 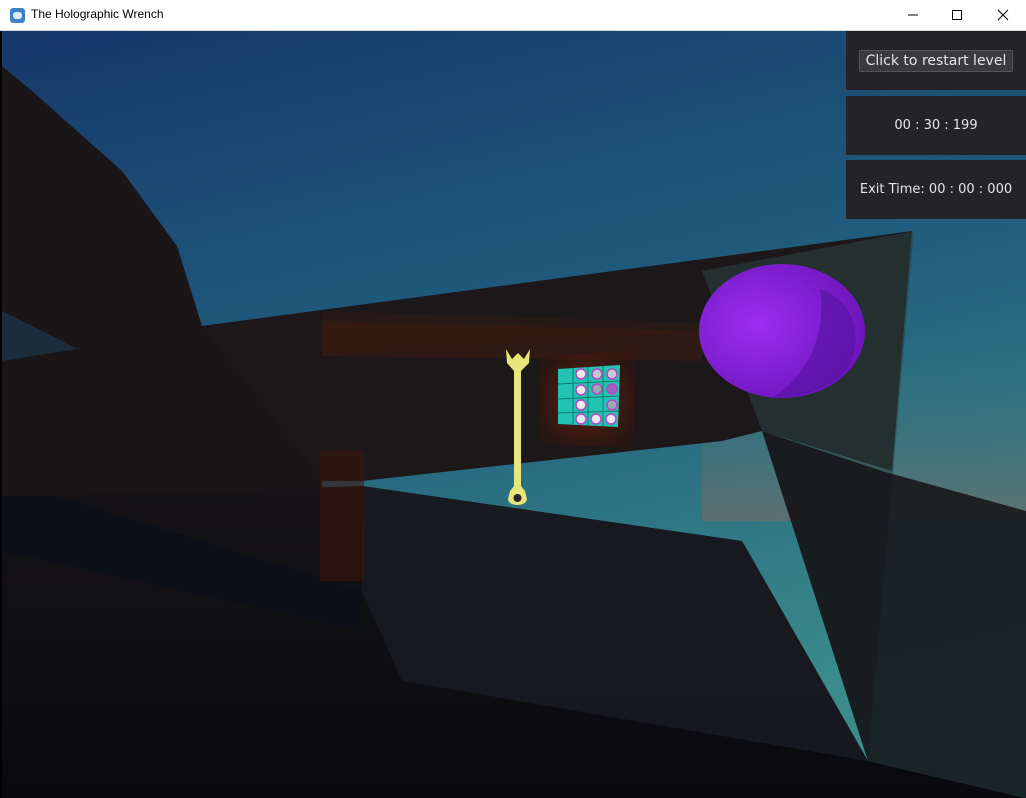 I want to click on purple-sphere, so click(x=782, y=331).